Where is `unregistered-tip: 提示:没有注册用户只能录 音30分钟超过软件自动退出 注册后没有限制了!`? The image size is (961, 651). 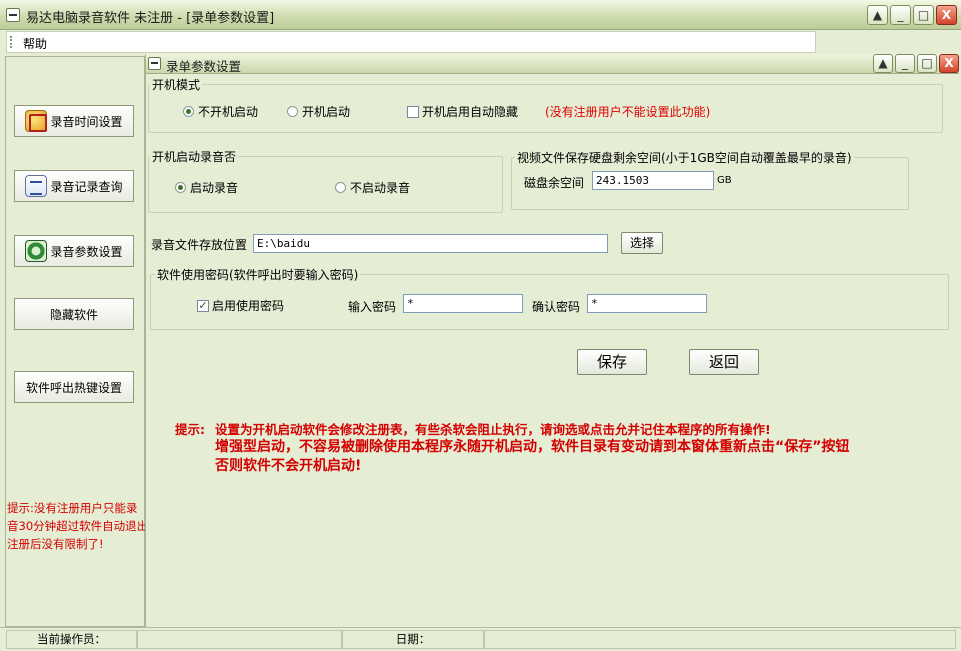 unregistered-tip: 提示:没有注册用户只能录 音30分钟超过软件自动退出 注册后没有限制了! is located at coordinates (77, 526).